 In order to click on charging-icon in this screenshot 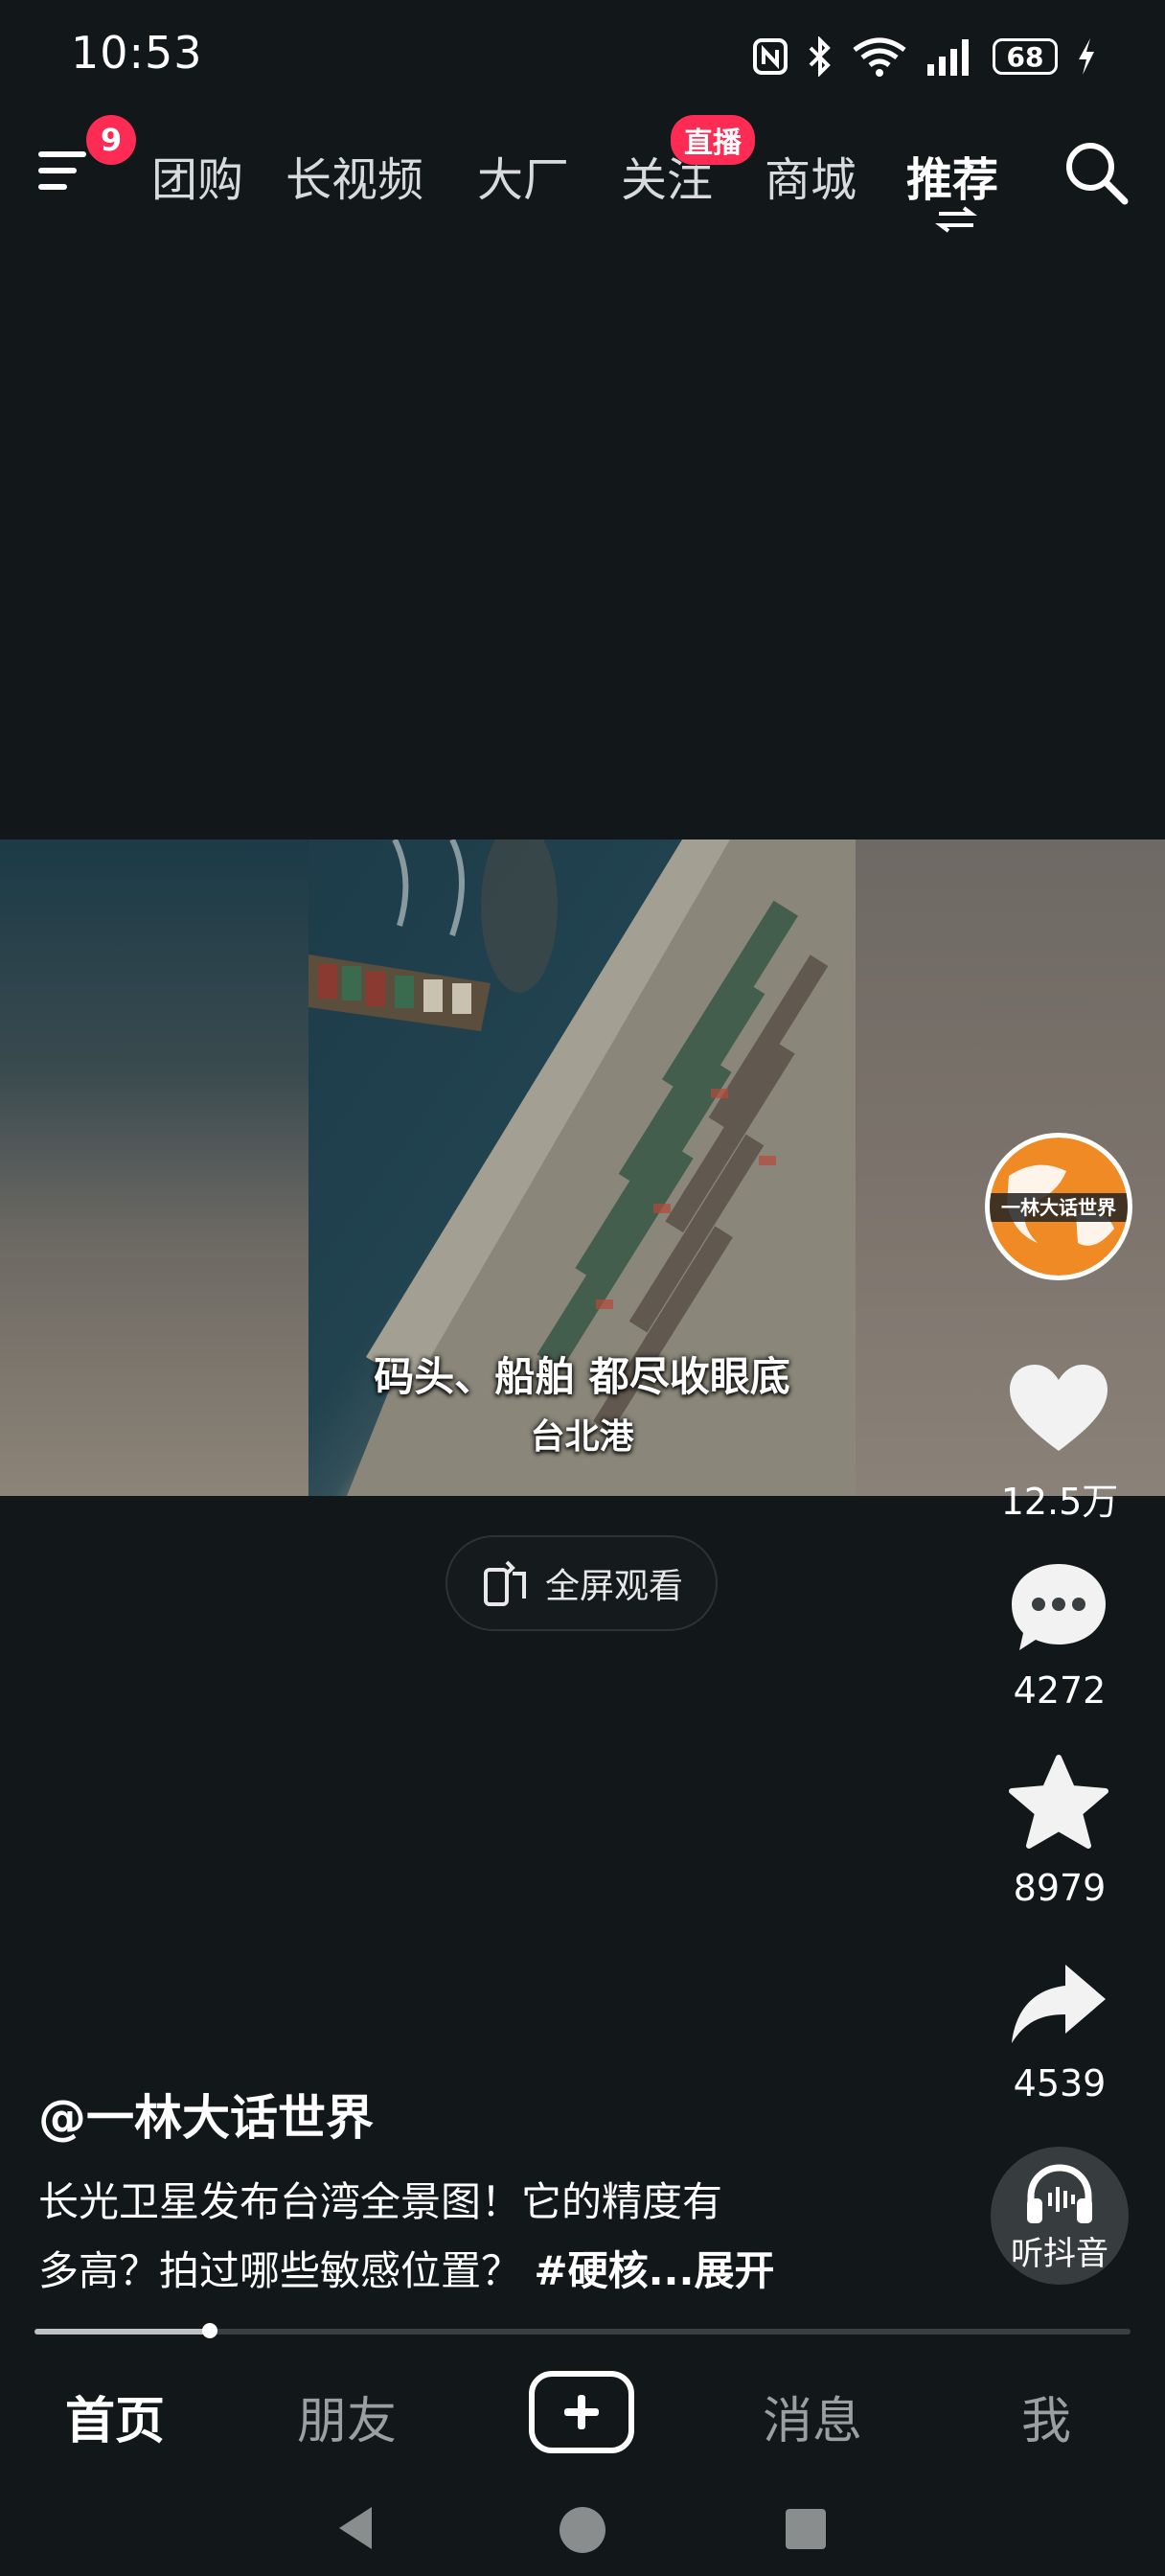, I will do `click(1087, 56)`.